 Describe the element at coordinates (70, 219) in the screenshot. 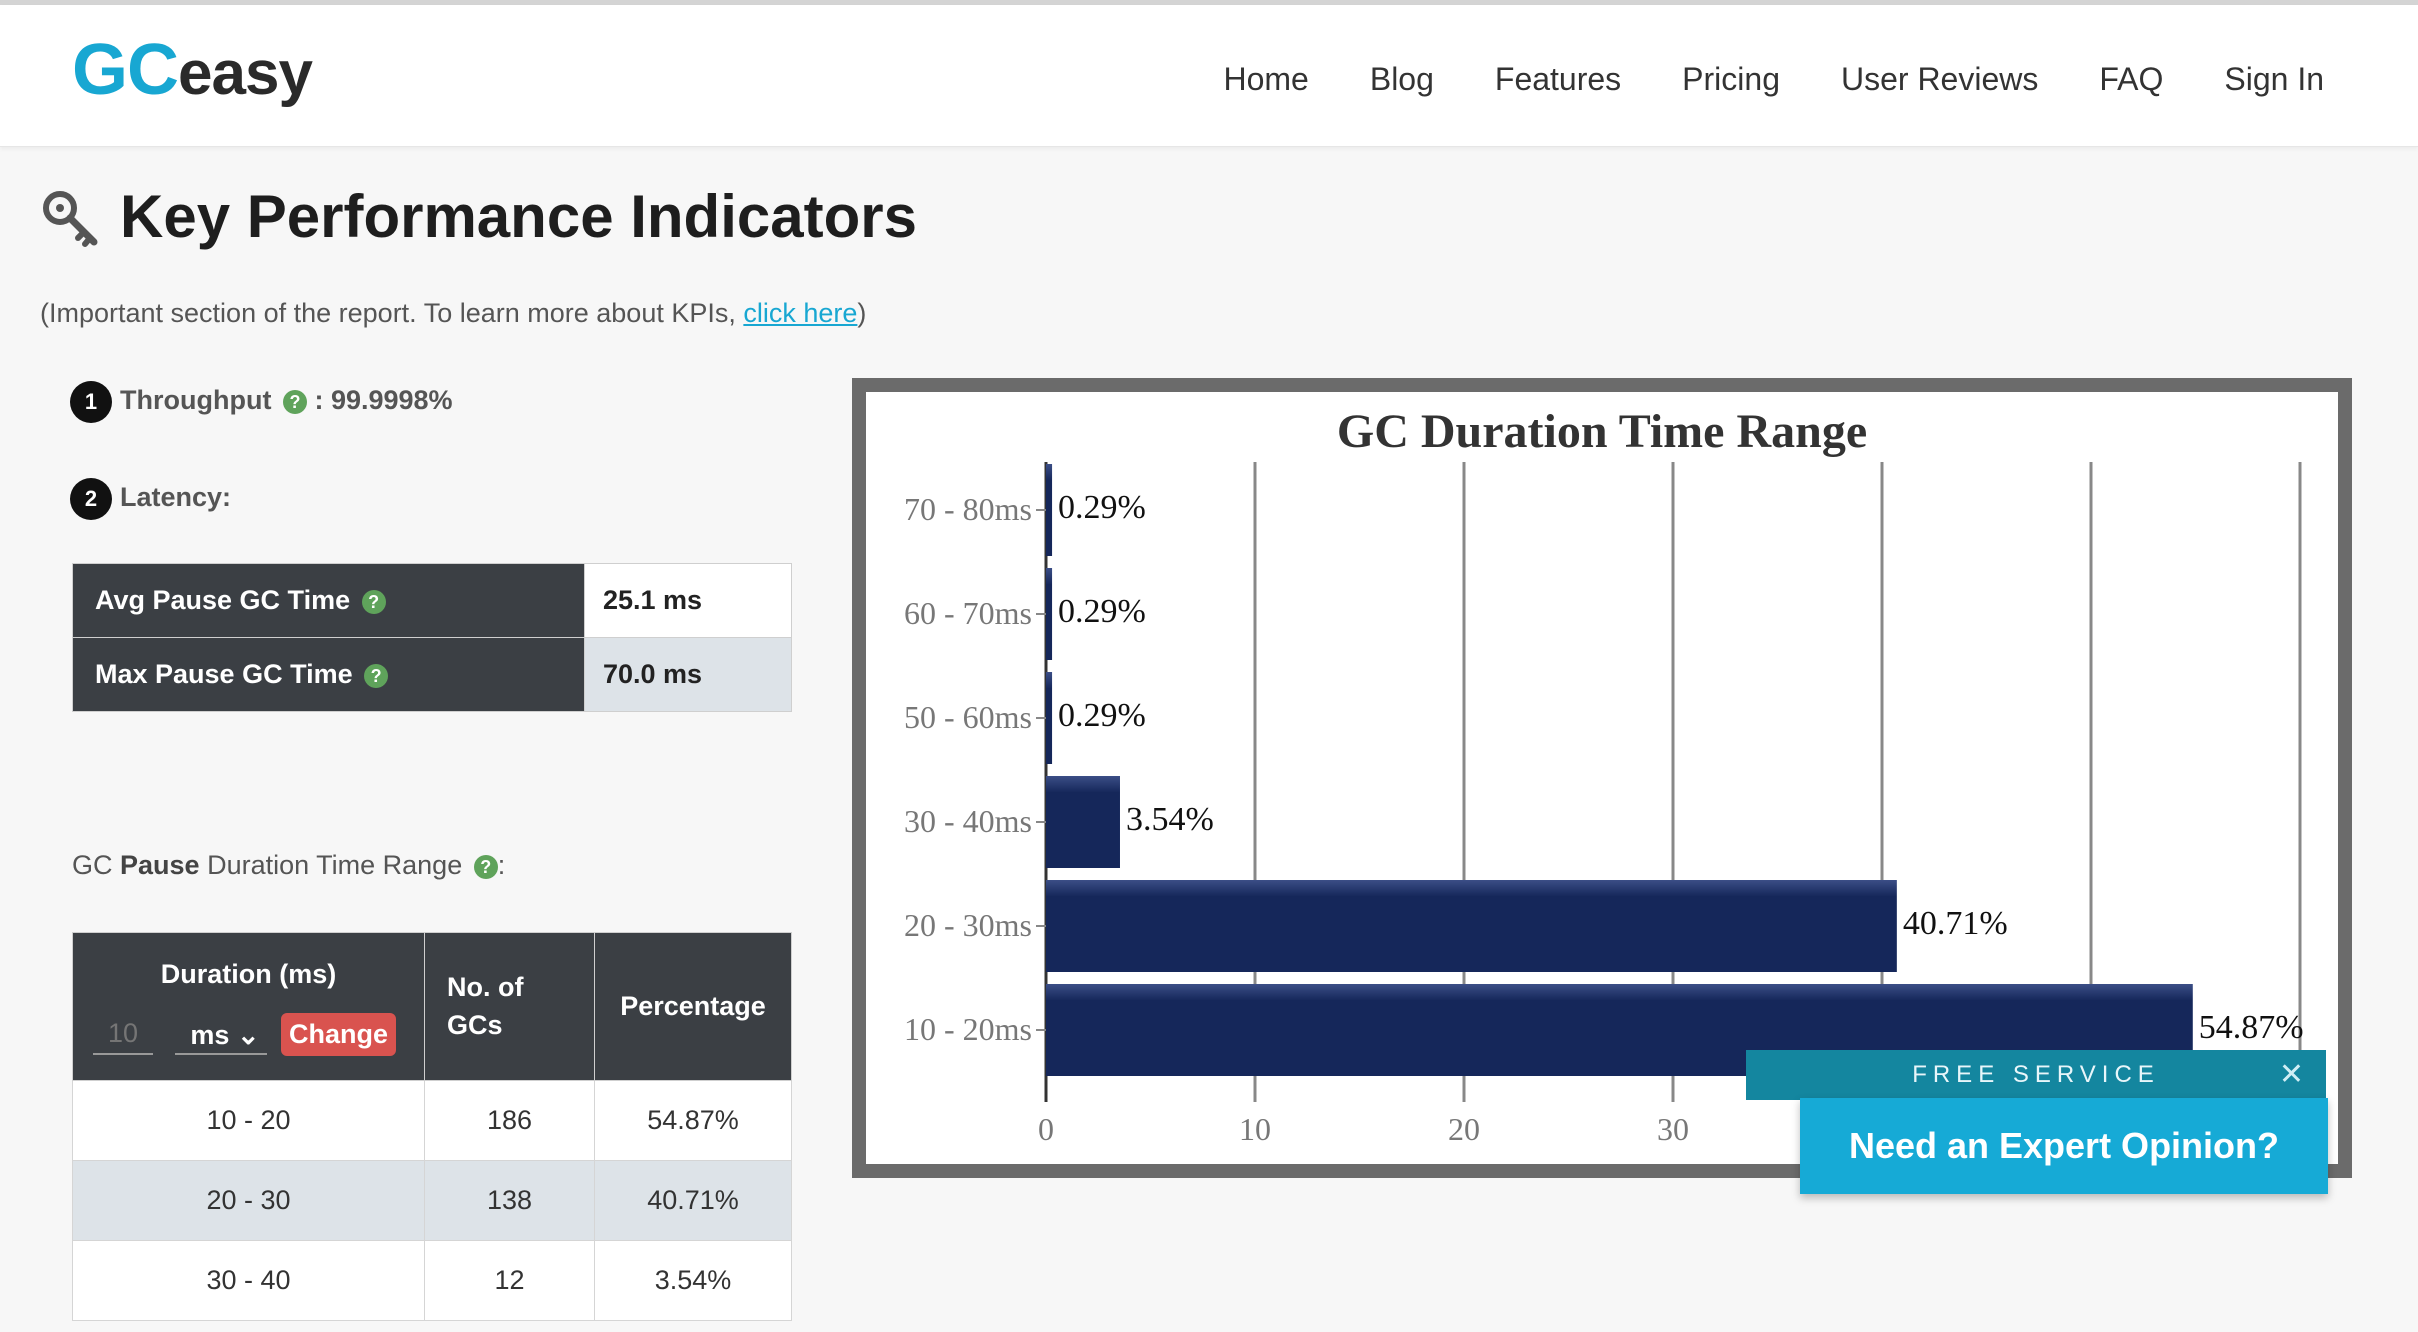

I see `key-icon` at that location.